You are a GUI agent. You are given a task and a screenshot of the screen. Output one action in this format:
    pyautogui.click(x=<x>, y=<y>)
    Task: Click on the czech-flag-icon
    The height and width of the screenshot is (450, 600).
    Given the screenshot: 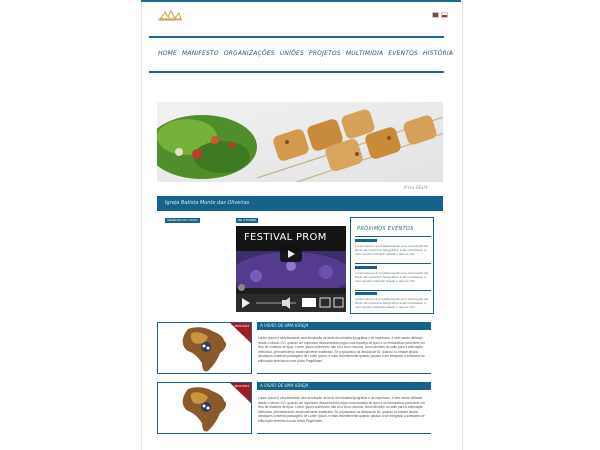 What is the action you would take?
    pyautogui.click(x=444, y=15)
    